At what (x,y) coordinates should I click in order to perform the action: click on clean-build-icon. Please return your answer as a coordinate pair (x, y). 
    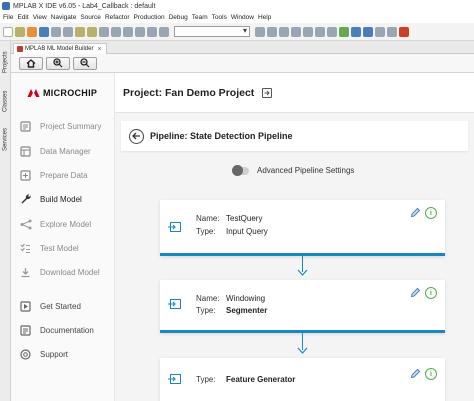
    Looking at the image, I should click on (92, 31).